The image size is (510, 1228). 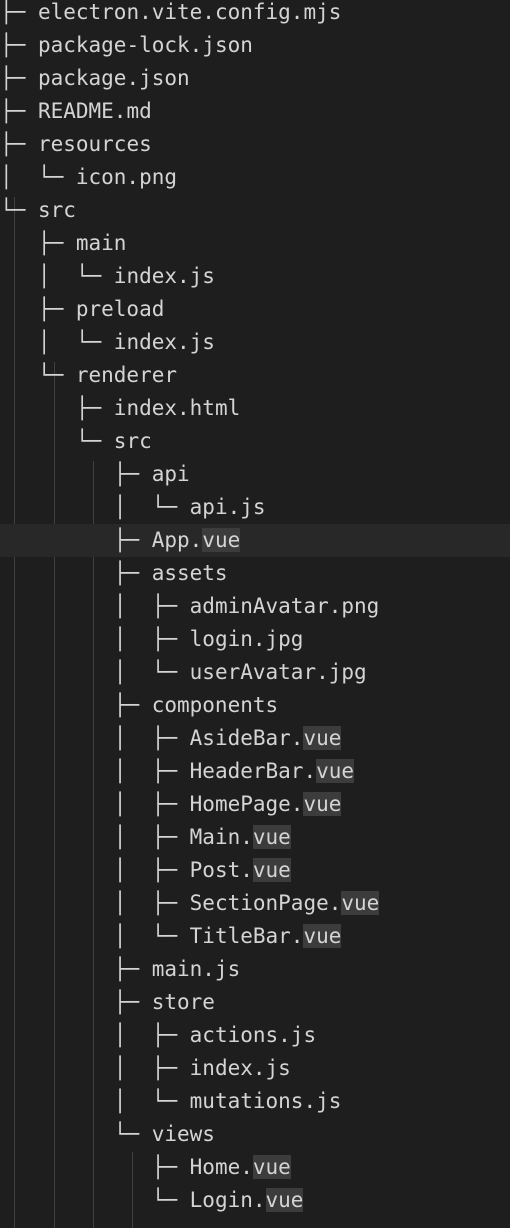 I want to click on file-name: preload, so click(x=120, y=309).